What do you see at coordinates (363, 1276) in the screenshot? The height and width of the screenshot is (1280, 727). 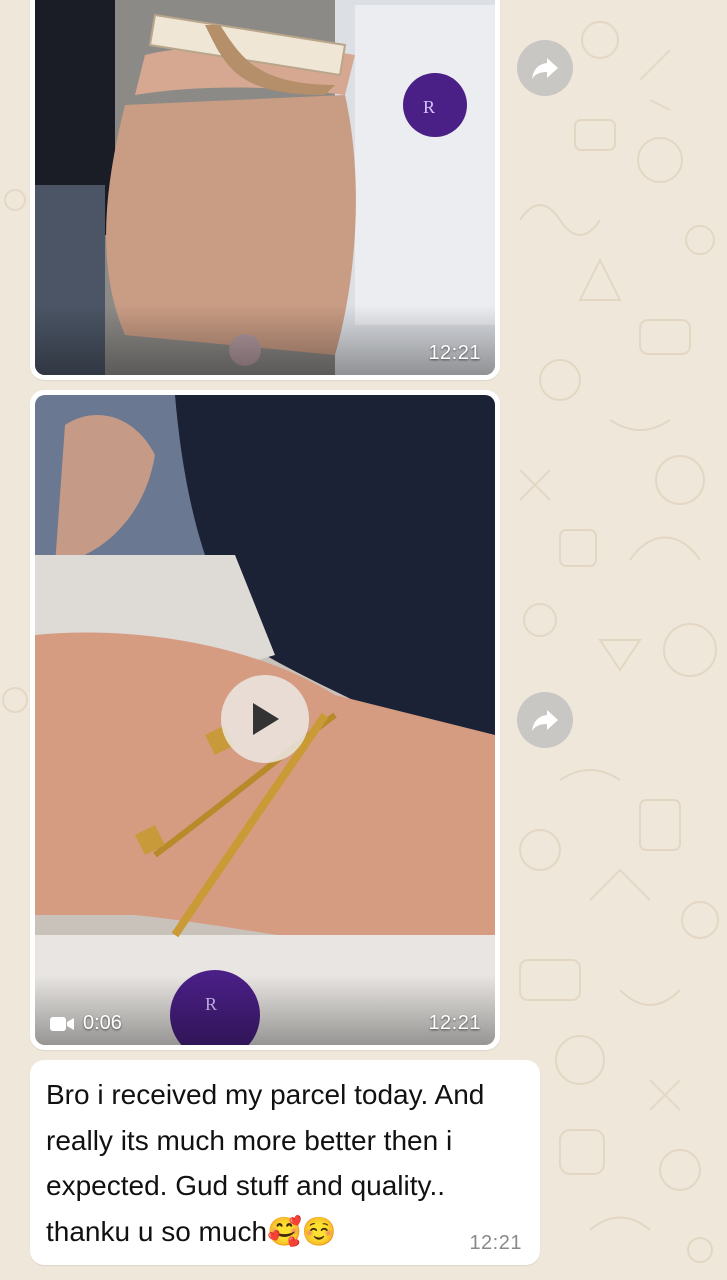 I see `bottom-edge` at bounding box center [363, 1276].